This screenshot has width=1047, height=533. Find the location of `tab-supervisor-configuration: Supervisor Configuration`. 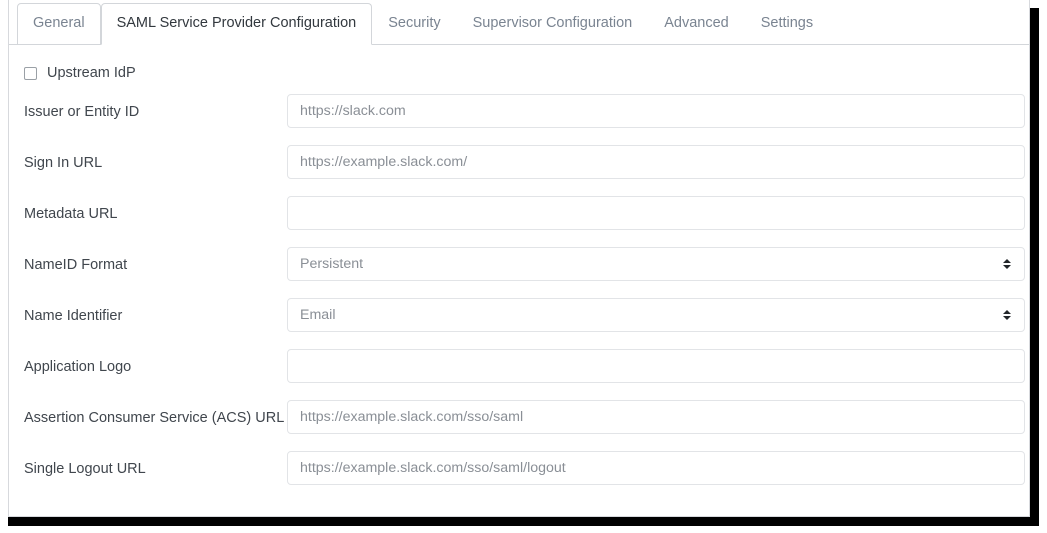

tab-supervisor-configuration: Supervisor Configuration is located at coordinates (553, 24).